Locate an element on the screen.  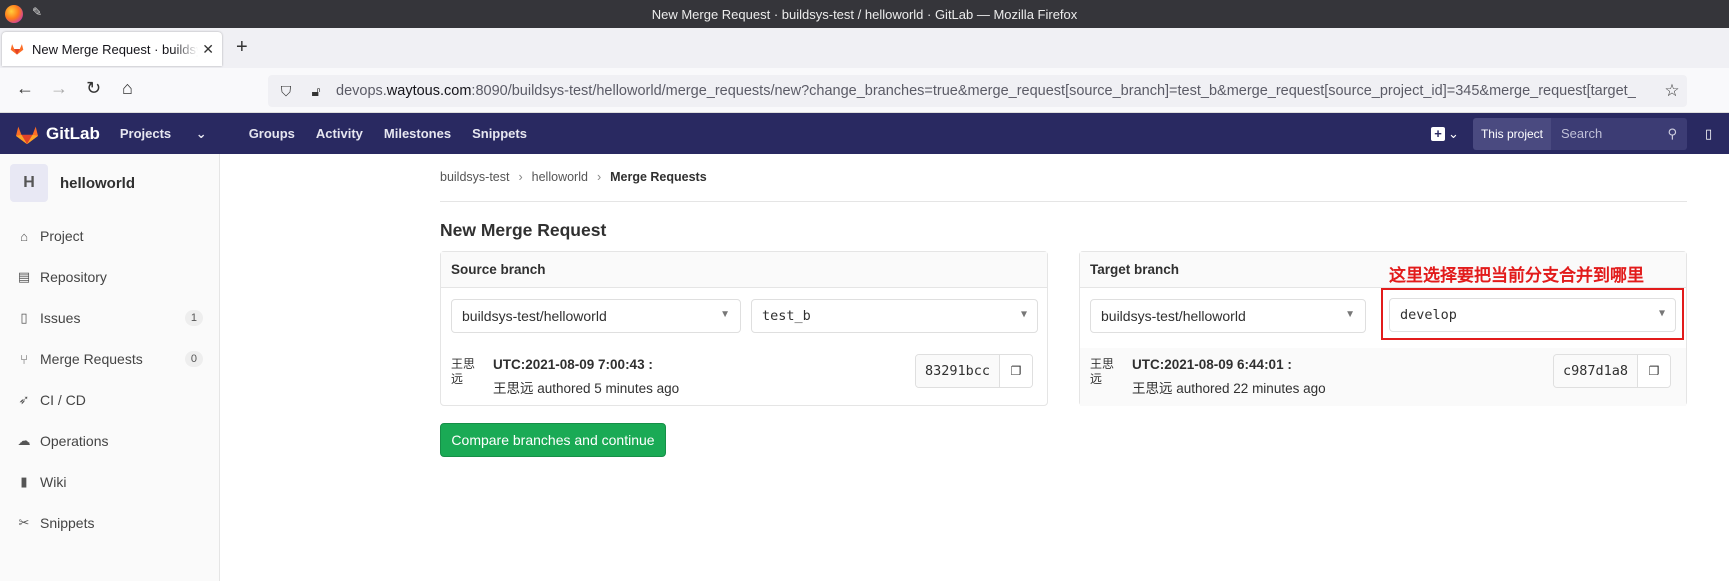
project-name: helloworld is located at coordinates (97, 183).